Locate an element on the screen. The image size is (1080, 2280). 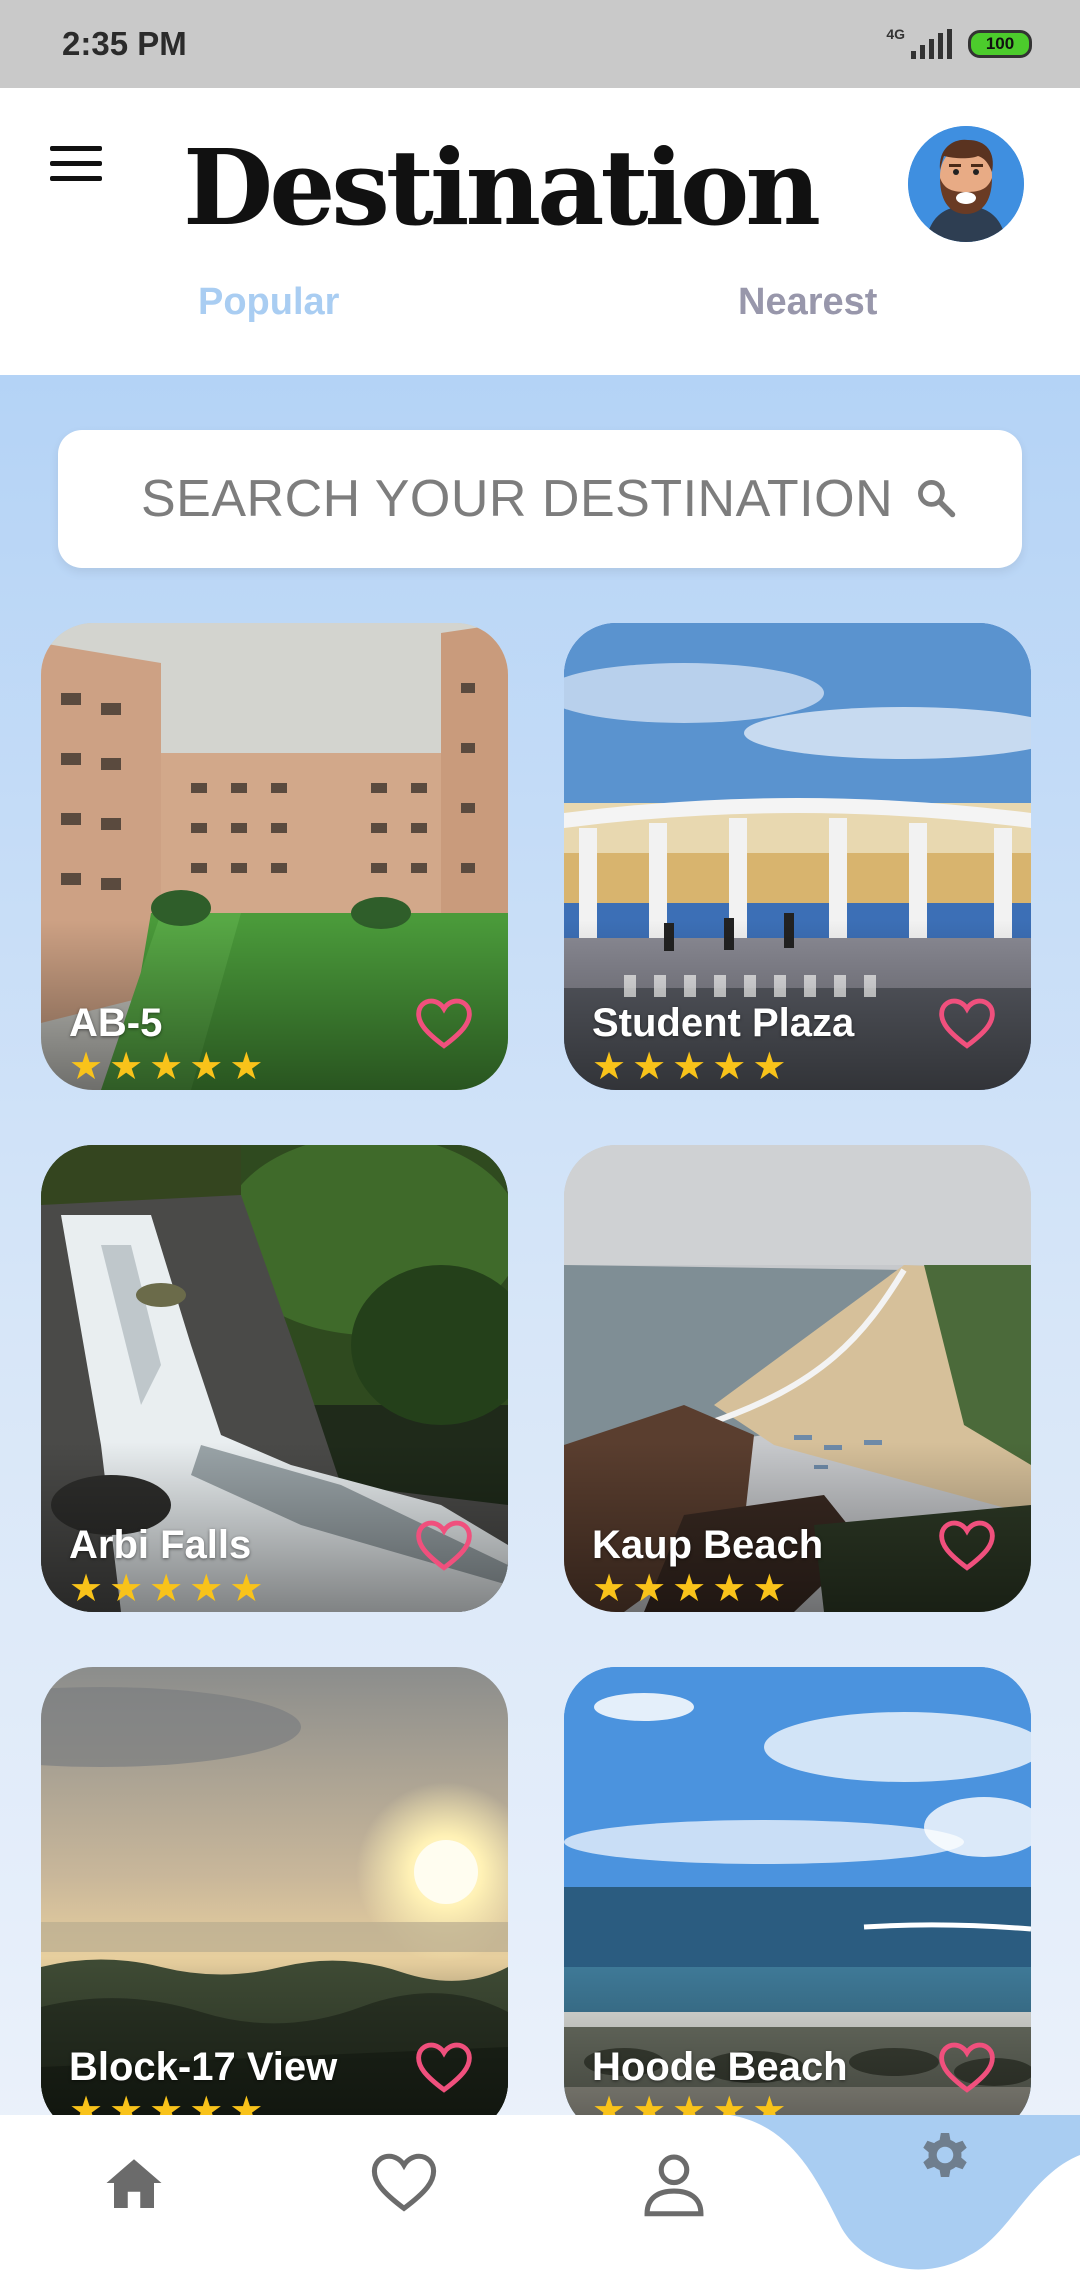
destination-name: Arbi Falls is located at coordinates (160, 1545).